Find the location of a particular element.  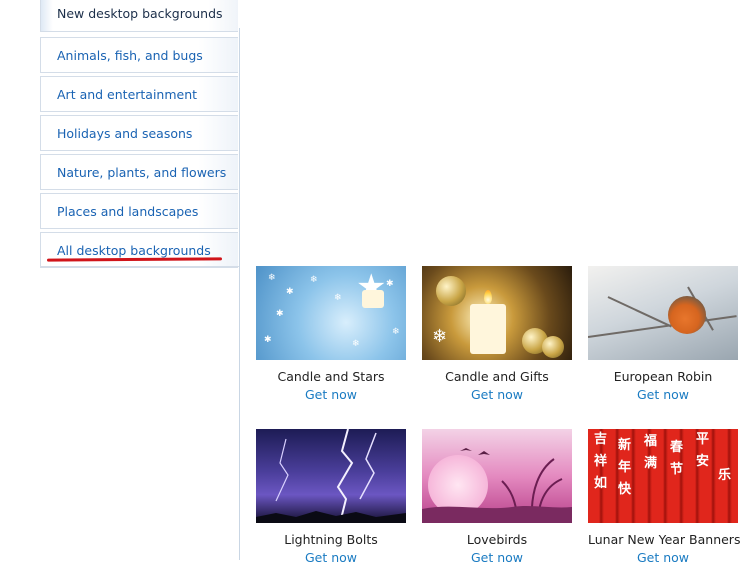

thumbnail-lightning-bolts is located at coordinates (331, 476).